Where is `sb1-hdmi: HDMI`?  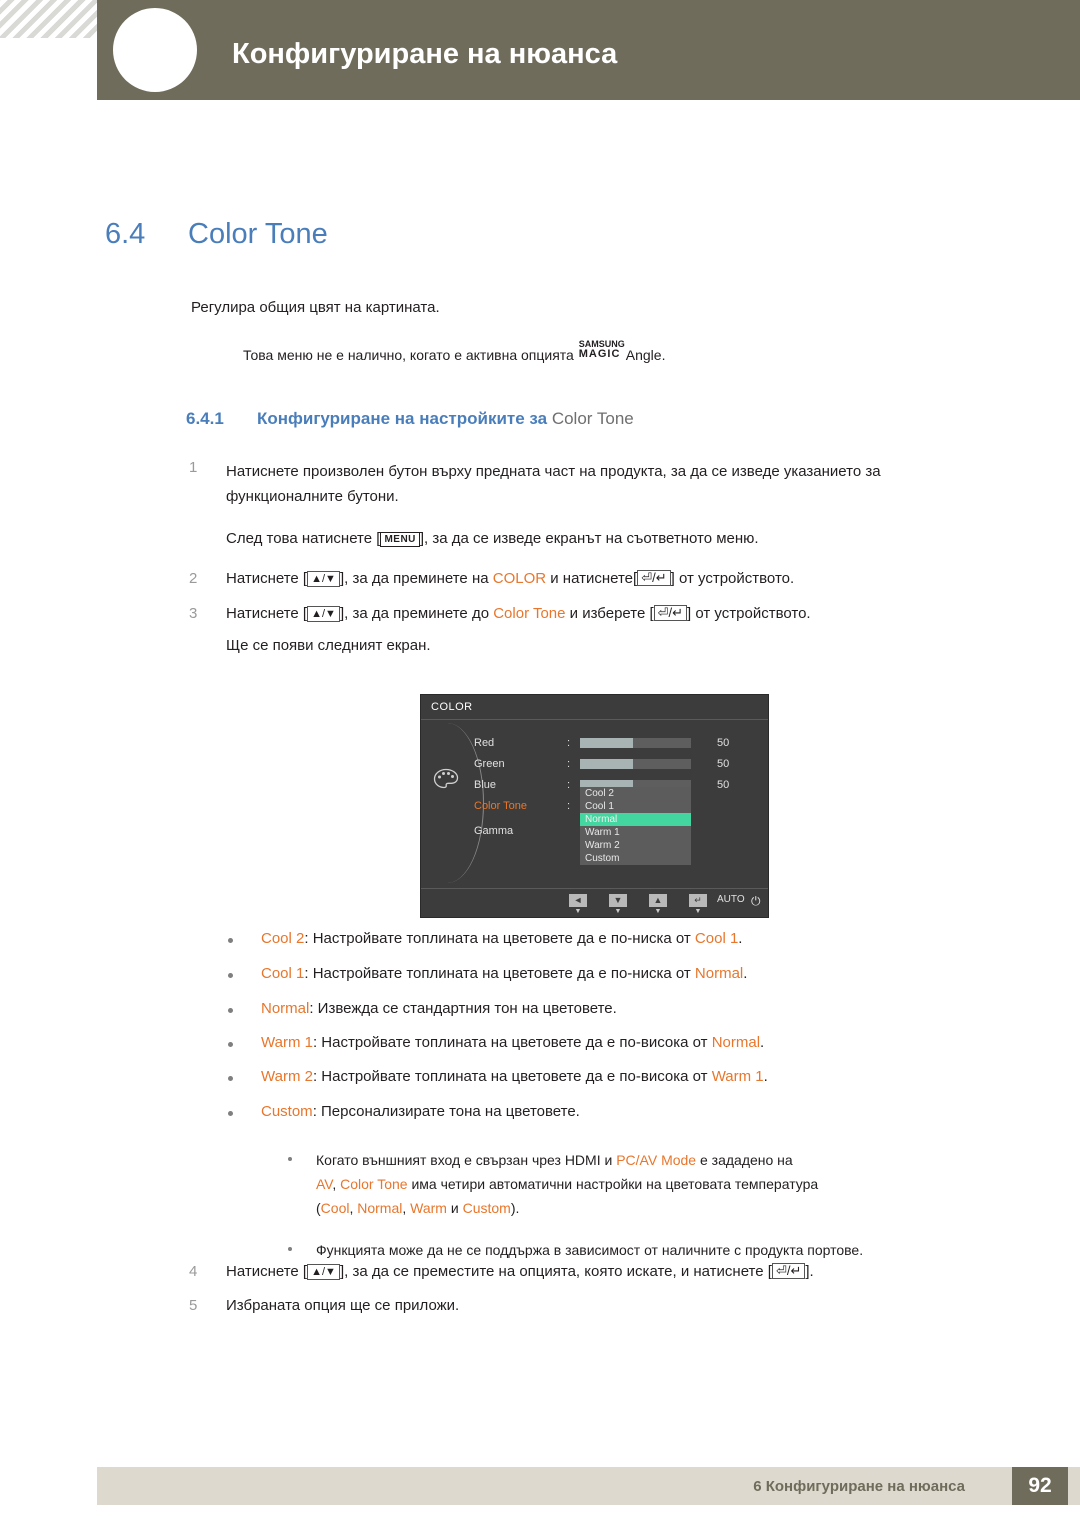 sb1-hdmi: HDMI is located at coordinates (582, 1160).